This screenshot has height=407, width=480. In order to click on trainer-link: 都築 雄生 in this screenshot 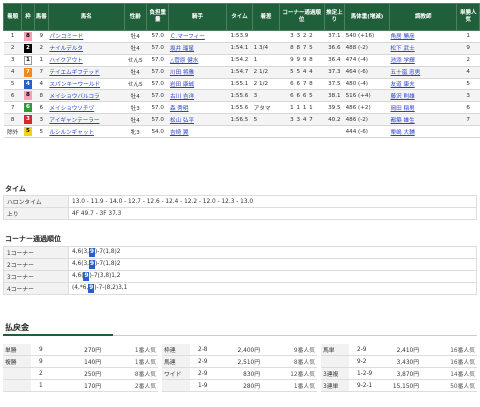, I will do `click(403, 121)`.